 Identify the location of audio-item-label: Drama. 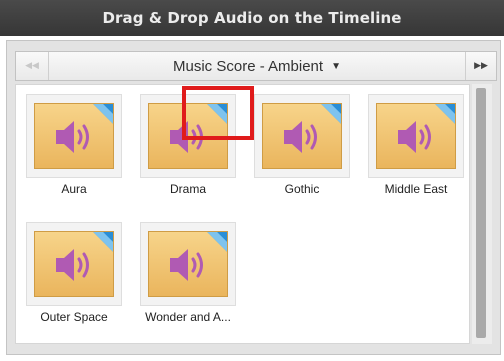
(187, 189).